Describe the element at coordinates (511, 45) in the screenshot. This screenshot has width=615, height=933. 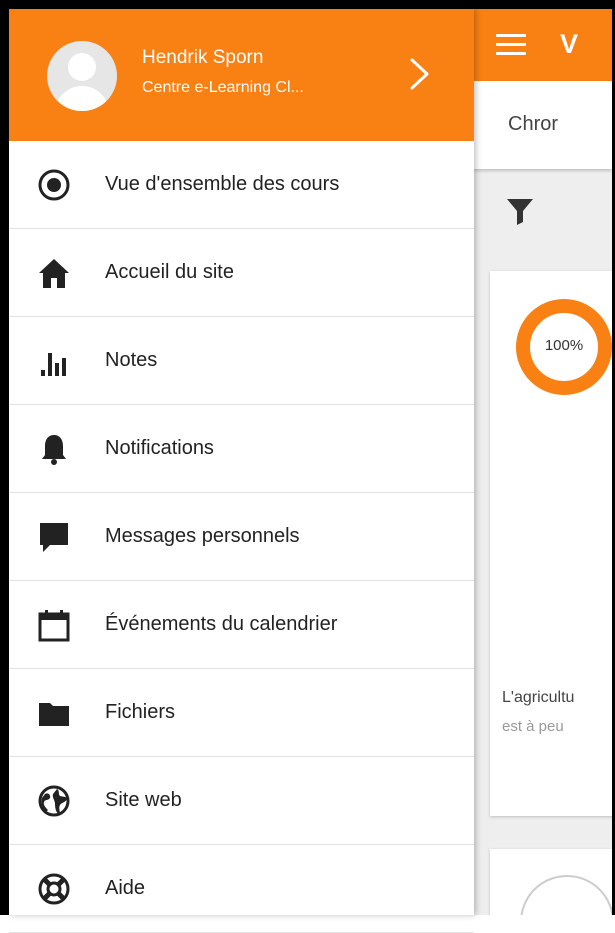
I see `hamburger-menu-icon` at that location.